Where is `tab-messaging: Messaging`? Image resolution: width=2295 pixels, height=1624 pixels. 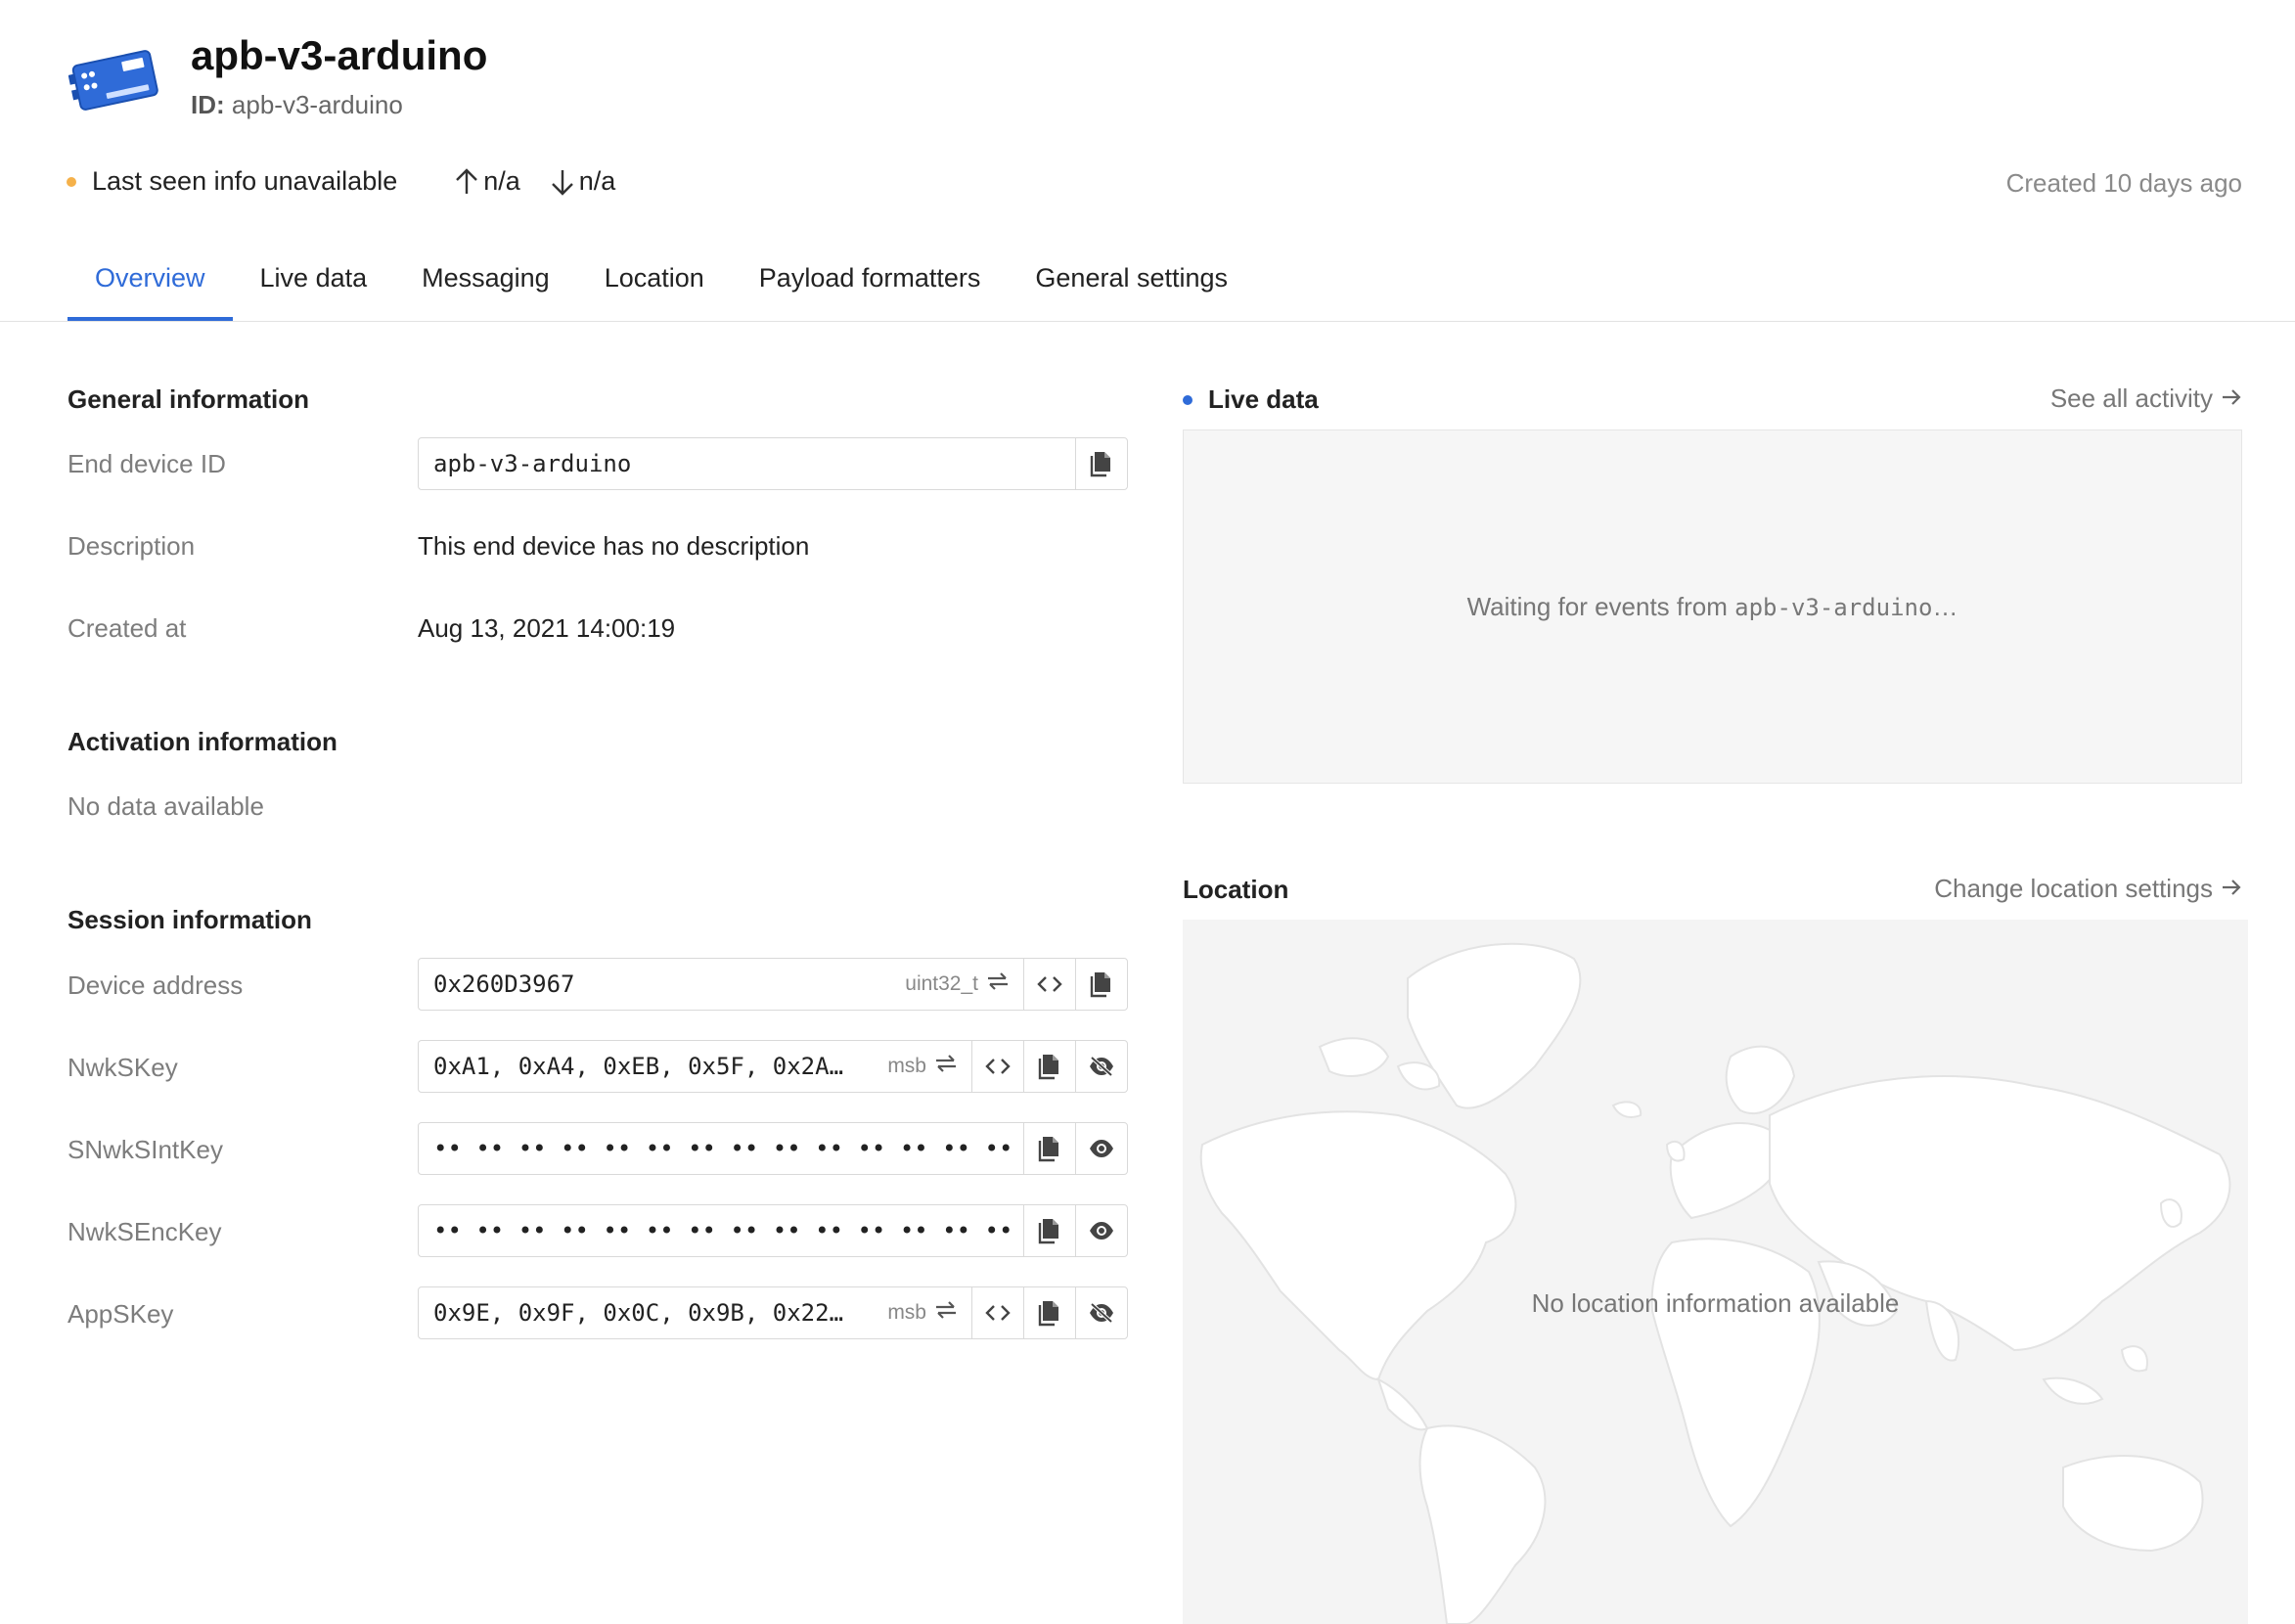 tab-messaging: Messaging is located at coordinates (485, 284).